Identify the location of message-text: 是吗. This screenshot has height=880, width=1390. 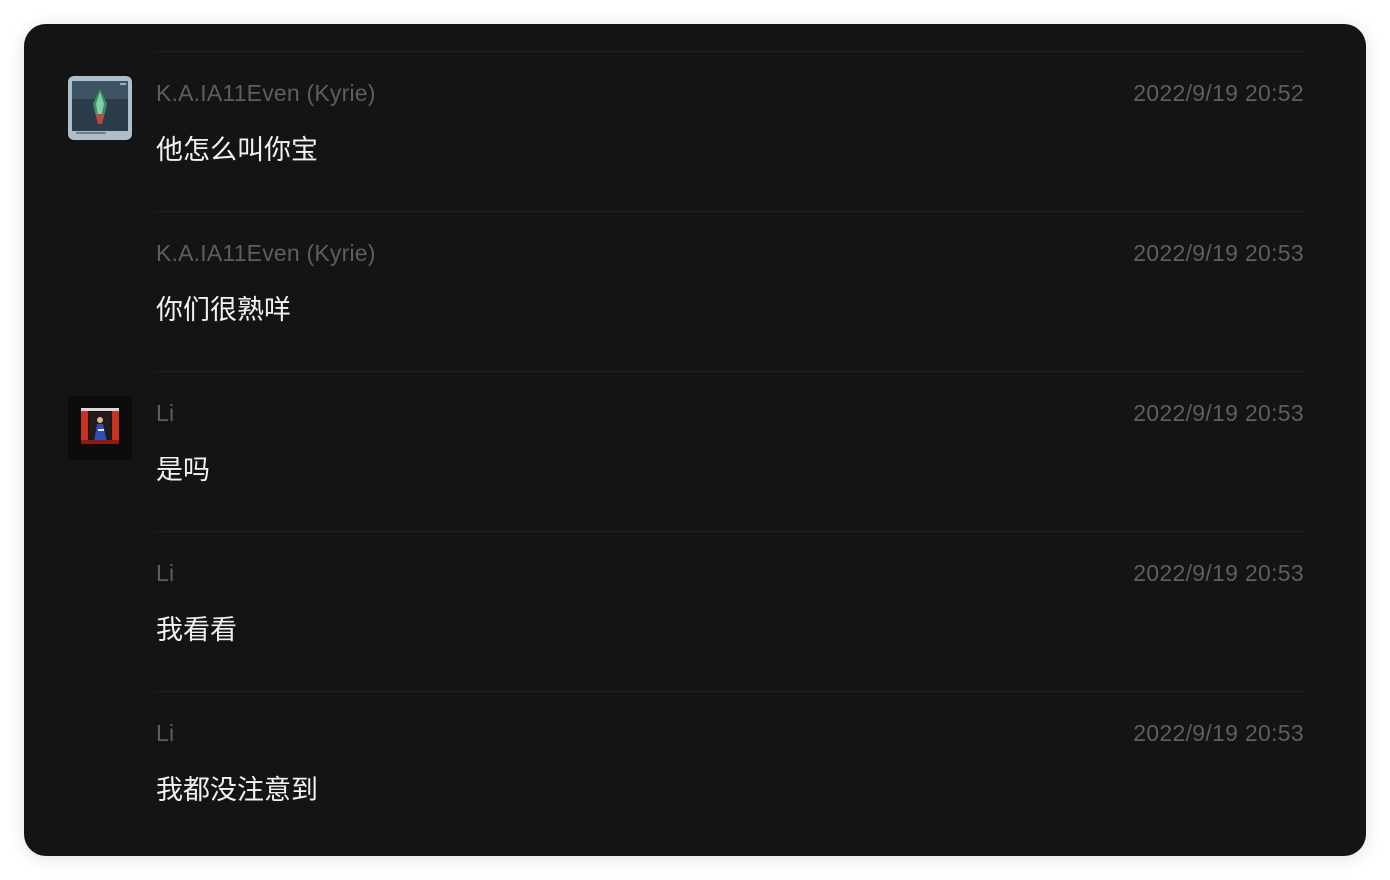
(183, 470).